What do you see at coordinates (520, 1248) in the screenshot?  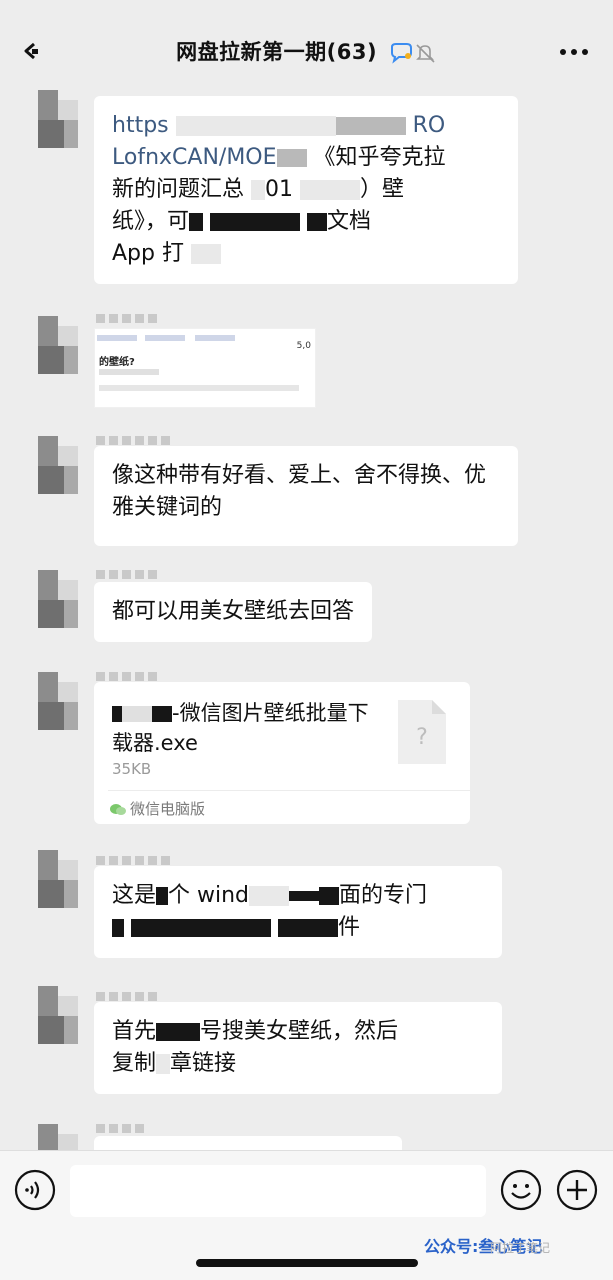 I see `watermark-subtext: 阿拉丁笔记` at bounding box center [520, 1248].